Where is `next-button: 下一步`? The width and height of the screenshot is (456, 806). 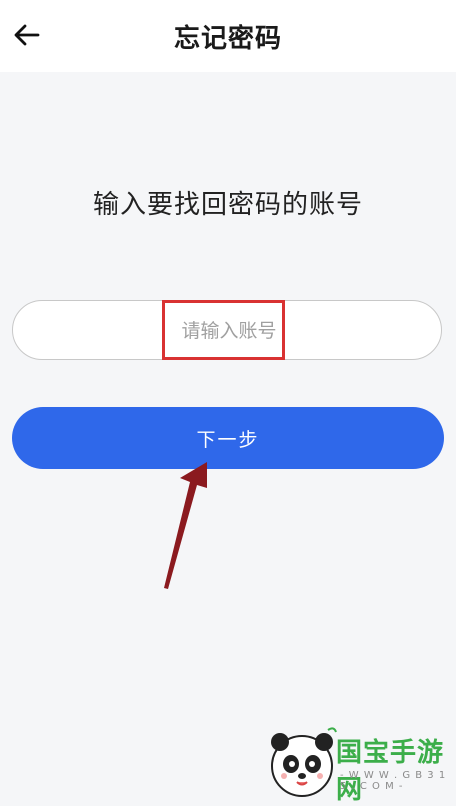
next-button: 下一步 is located at coordinates (228, 438).